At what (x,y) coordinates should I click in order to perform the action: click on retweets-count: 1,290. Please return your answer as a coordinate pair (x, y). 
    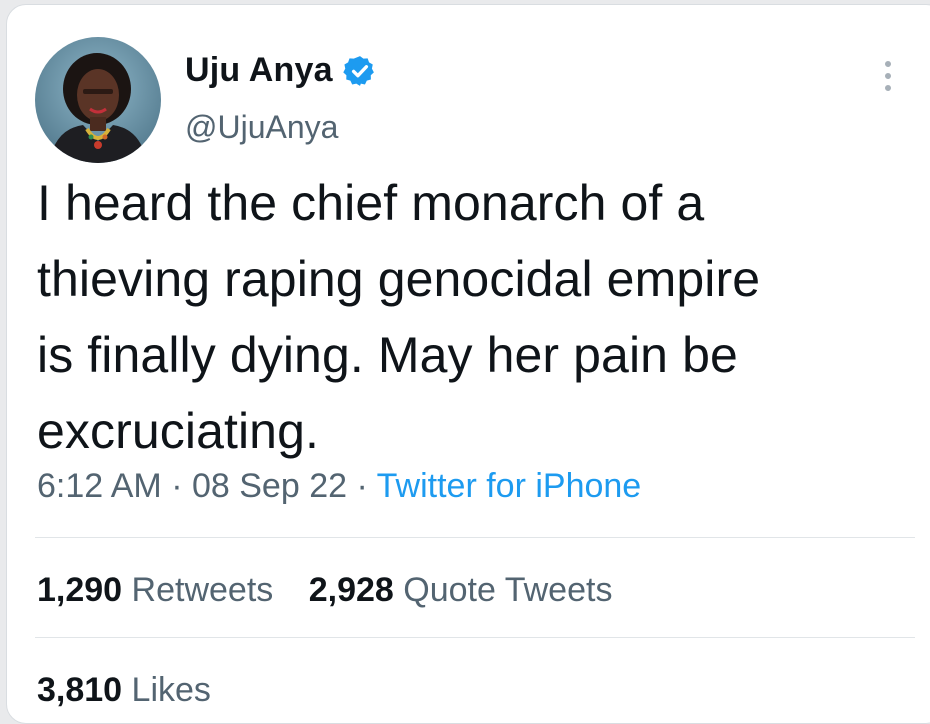
    Looking at the image, I should click on (80, 590).